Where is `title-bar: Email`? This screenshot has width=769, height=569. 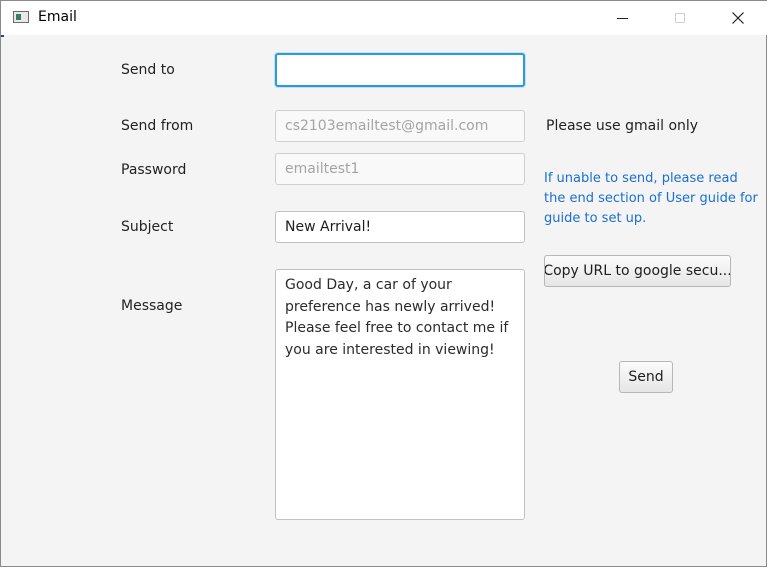 title-bar: Email is located at coordinates (384, 18).